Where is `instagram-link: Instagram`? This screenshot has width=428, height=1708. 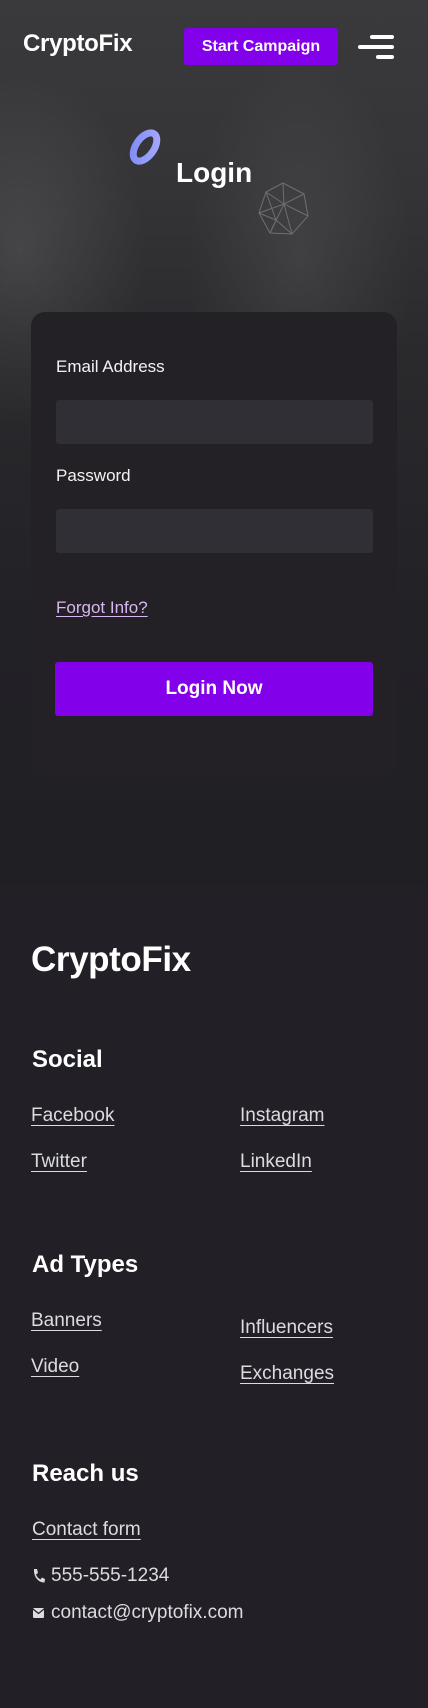
instagram-link: Instagram is located at coordinates (282, 1116).